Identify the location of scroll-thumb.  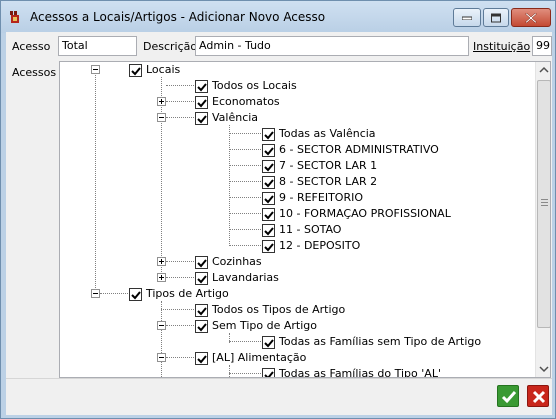
(543, 204).